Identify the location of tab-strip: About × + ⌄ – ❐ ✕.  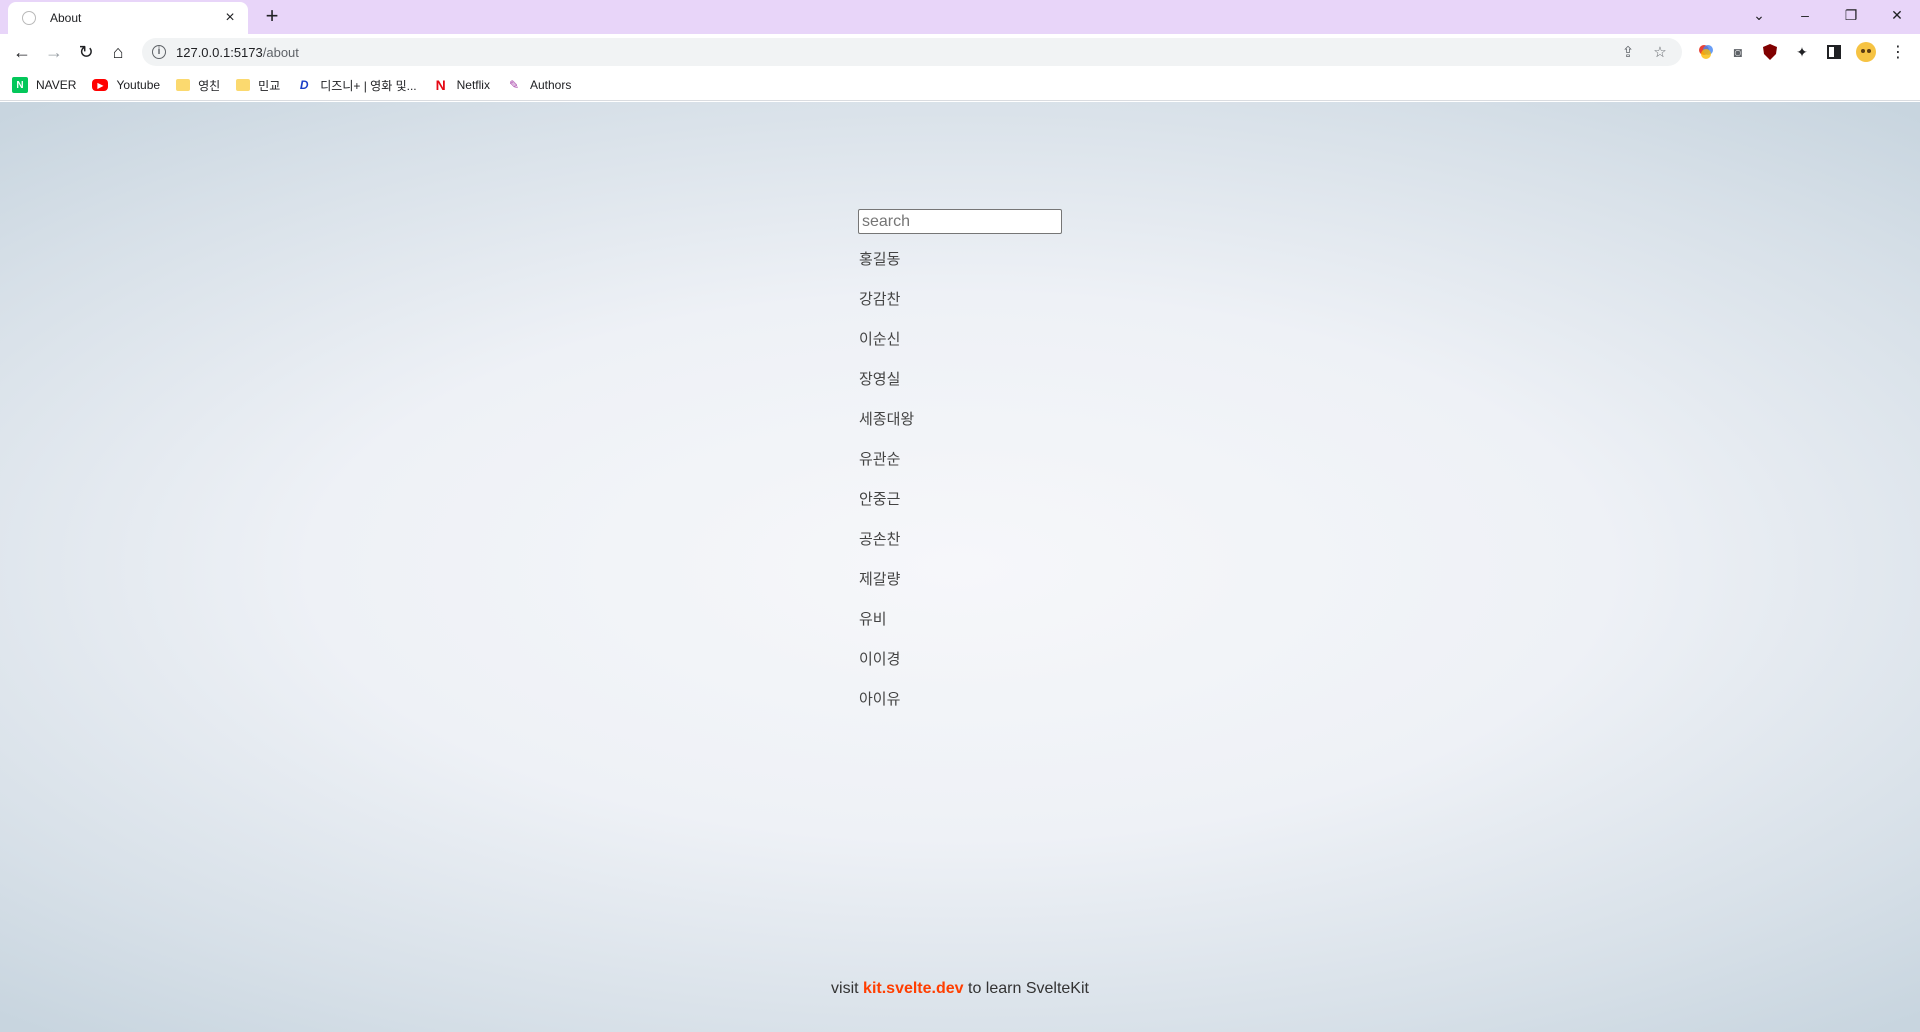
(960, 17).